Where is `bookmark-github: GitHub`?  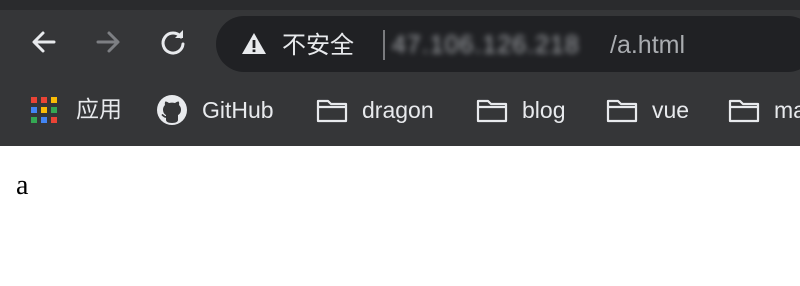 bookmark-github: GitHub is located at coordinates (215, 110).